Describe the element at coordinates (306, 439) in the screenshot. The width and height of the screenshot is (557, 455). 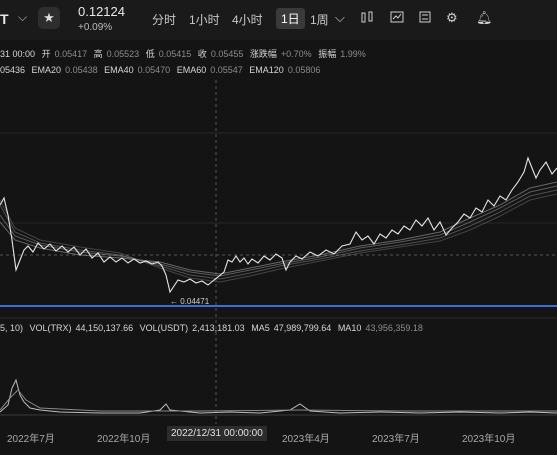
I see `x-axis-label: 2023年4月` at that location.